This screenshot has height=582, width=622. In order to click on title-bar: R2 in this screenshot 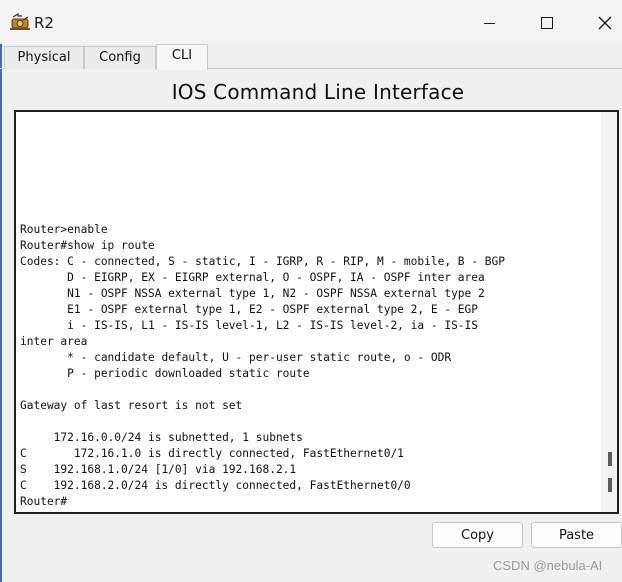, I will do `click(311, 22)`.